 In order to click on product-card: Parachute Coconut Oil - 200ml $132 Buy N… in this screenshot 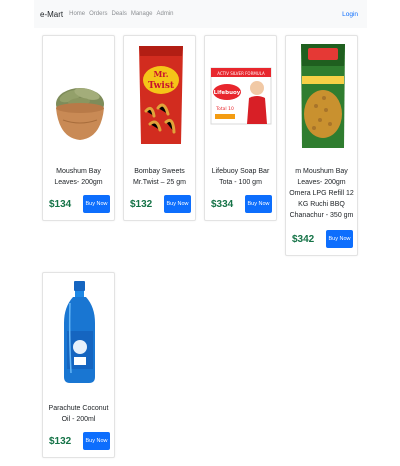, I will do `click(78, 365)`.